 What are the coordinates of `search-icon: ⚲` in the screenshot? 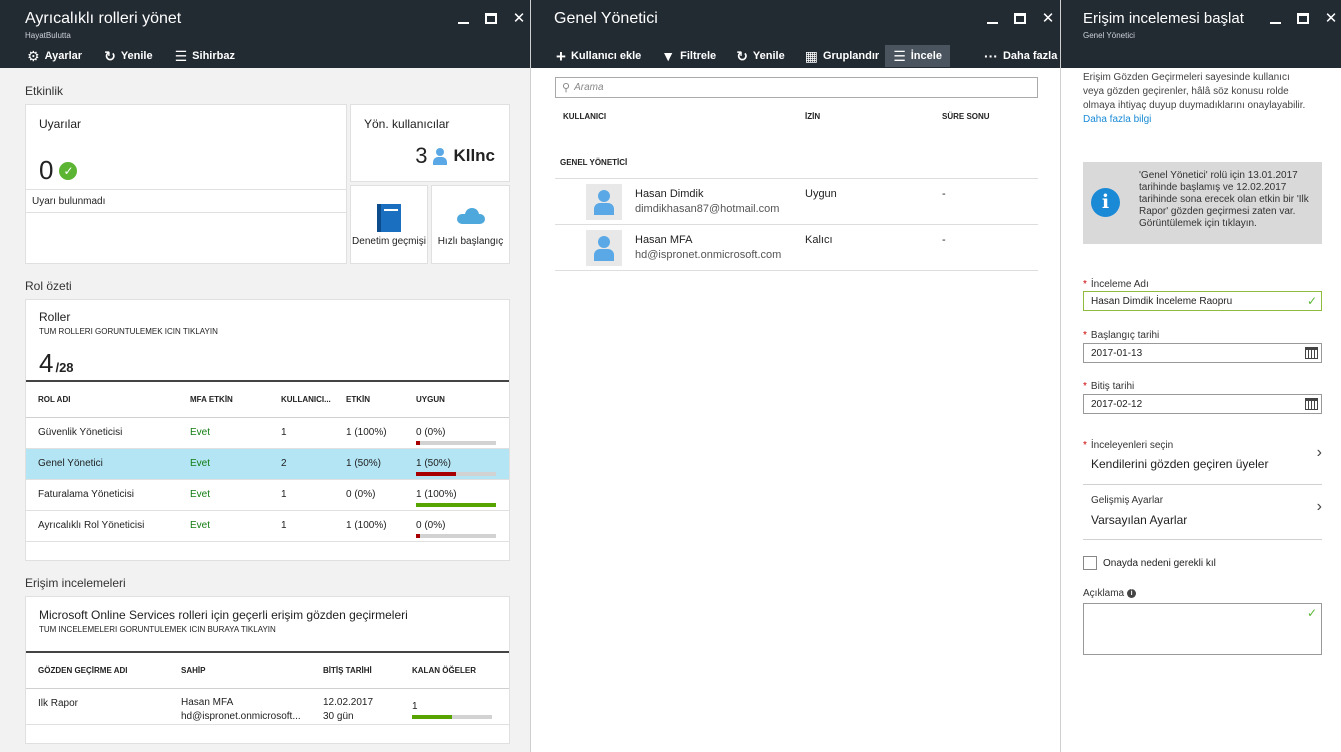 It's located at (566, 88).